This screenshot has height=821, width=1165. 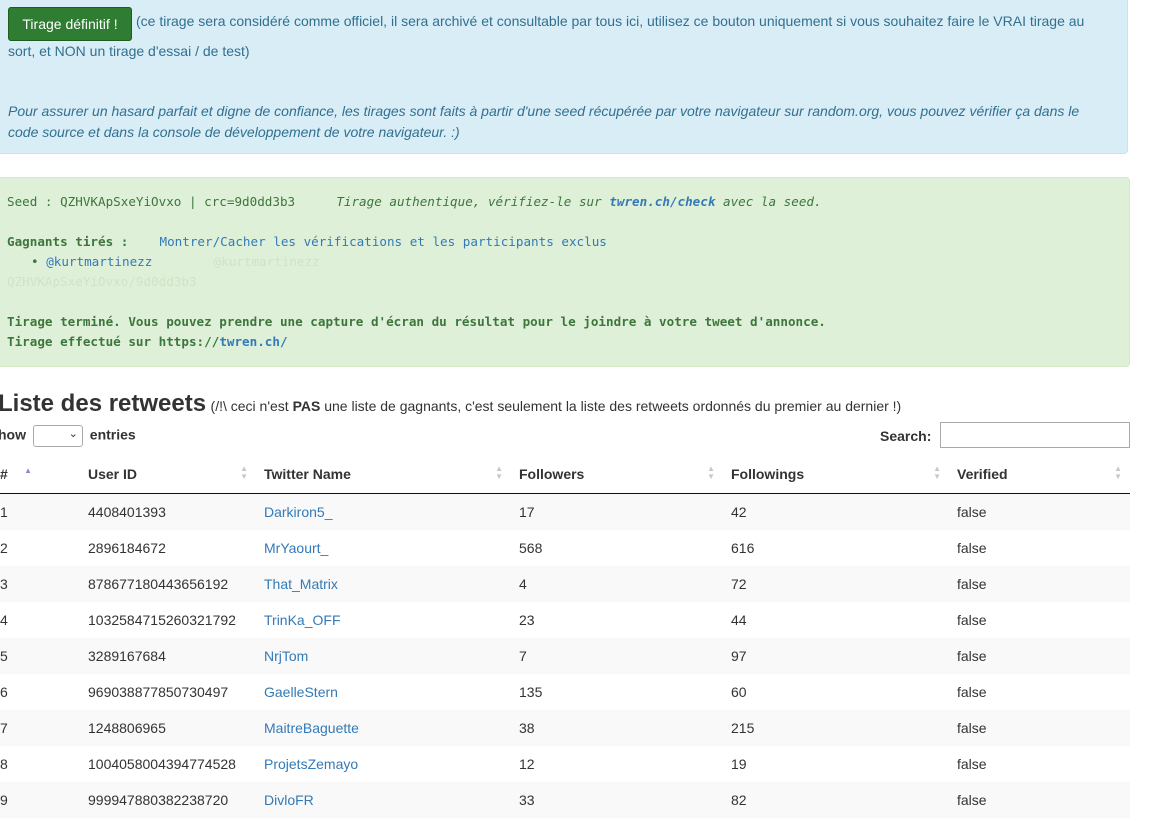 What do you see at coordinates (70, 24) in the screenshot?
I see `final-draw-button: Tirage définitif !` at bounding box center [70, 24].